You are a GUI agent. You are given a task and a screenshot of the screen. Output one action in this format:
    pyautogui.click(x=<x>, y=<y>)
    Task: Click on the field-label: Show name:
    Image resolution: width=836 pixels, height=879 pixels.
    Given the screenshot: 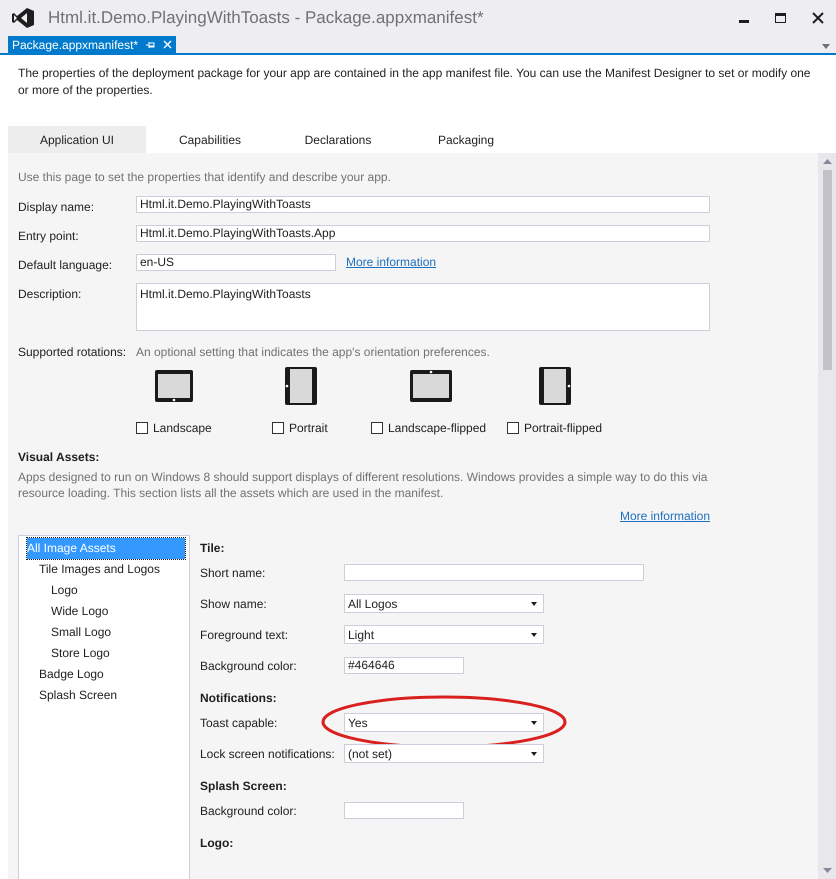 What is the action you would take?
    pyautogui.click(x=234, y=604)
    